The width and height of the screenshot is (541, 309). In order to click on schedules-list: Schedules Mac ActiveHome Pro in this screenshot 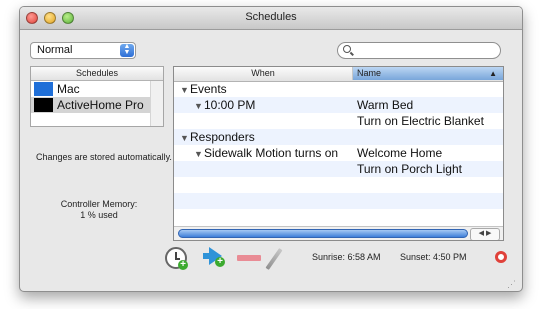, I will do `click(97, 96)`.